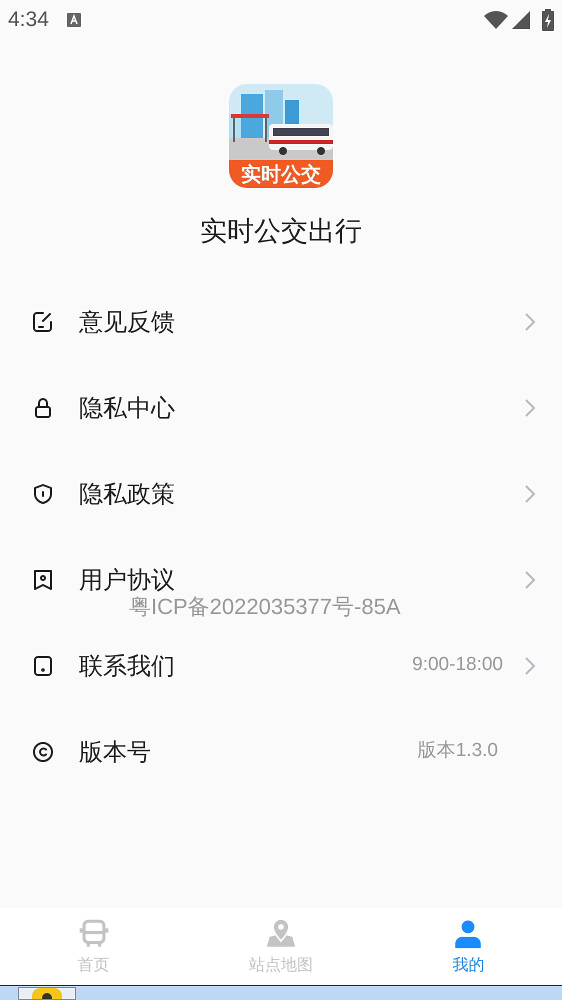 The width and height of the screenshot is (562, 1000). I want to click on app-name: 实时公交出行, so click(281, 232).